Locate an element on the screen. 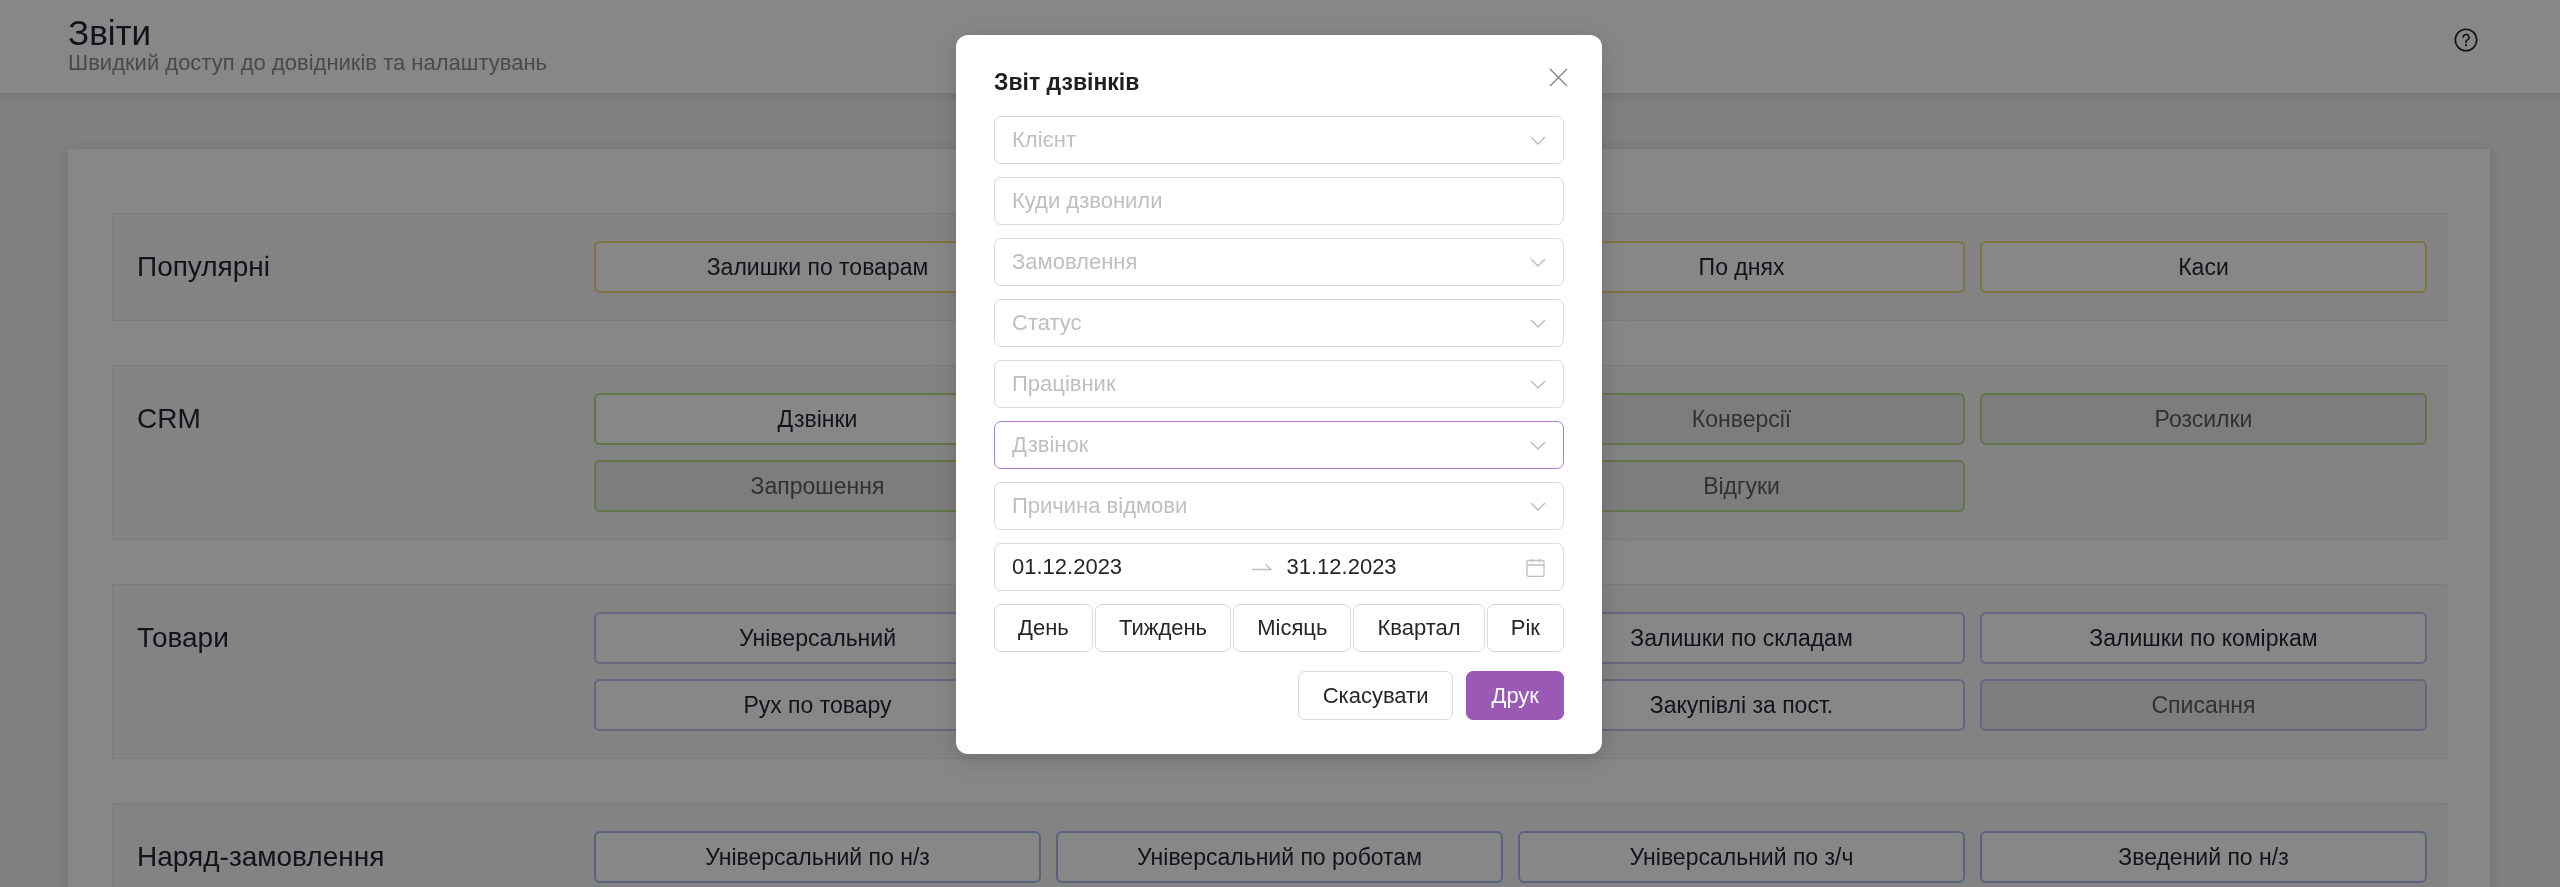 The width and height of the screenshot is (2560, 887). section-title: CRM is located at coordinates (169, 419).